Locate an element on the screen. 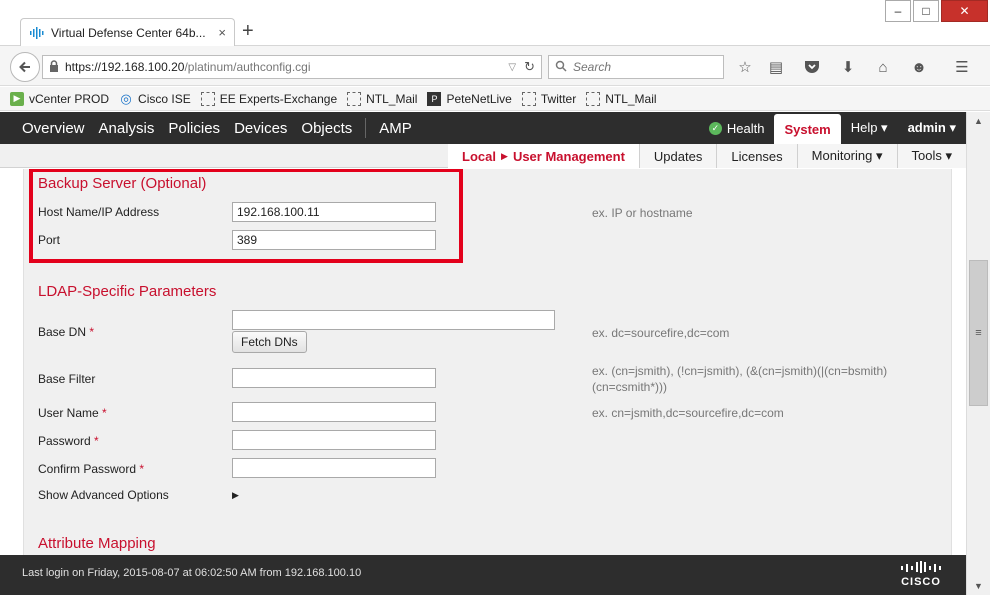  highlight-box is located at coordinates (246, 216).